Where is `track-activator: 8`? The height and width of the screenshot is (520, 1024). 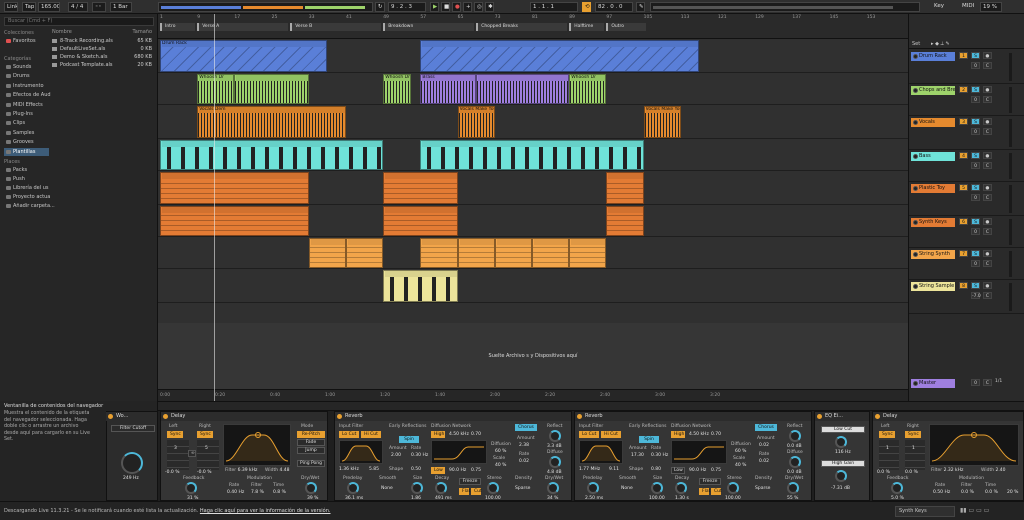
track-activator: 8 is located at coordinates (963, 285).